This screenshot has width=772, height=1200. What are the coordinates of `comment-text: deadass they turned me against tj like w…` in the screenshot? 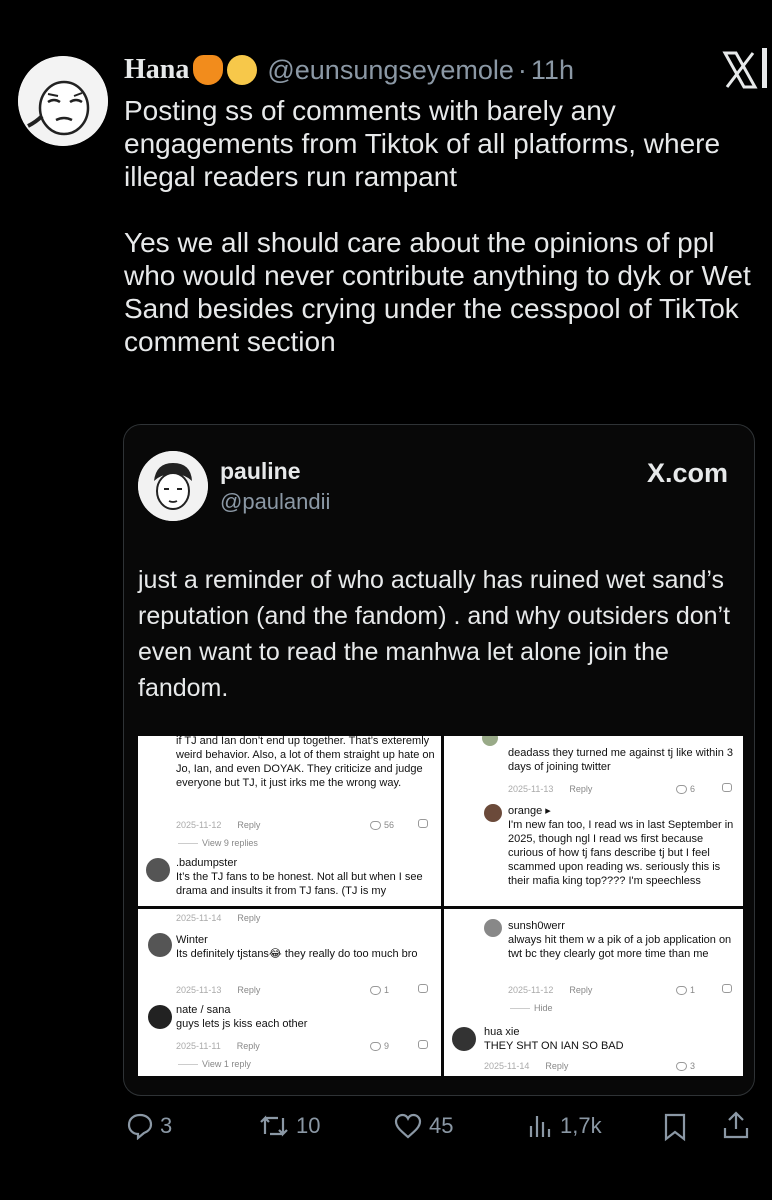 It's located at (621, 760).